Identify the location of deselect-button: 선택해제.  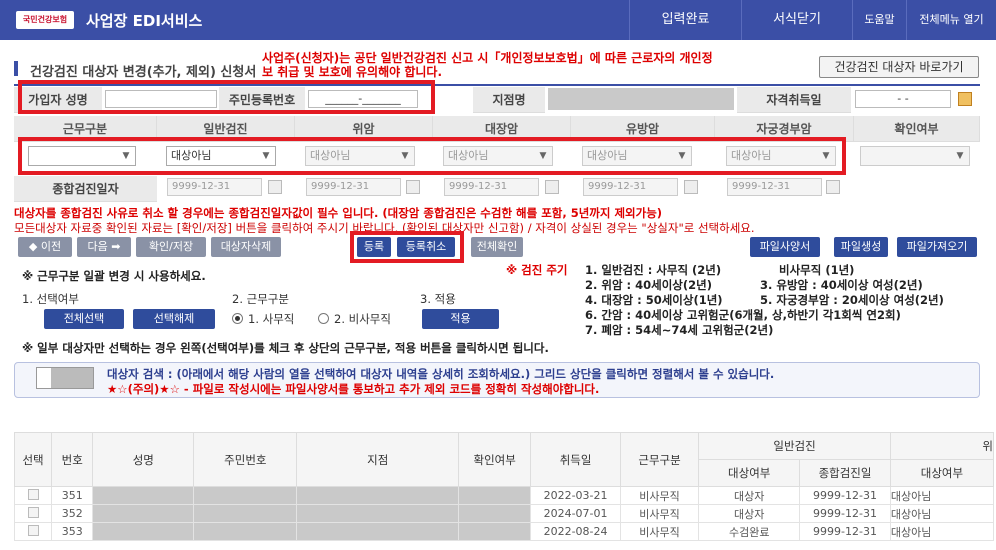
(174, 319).